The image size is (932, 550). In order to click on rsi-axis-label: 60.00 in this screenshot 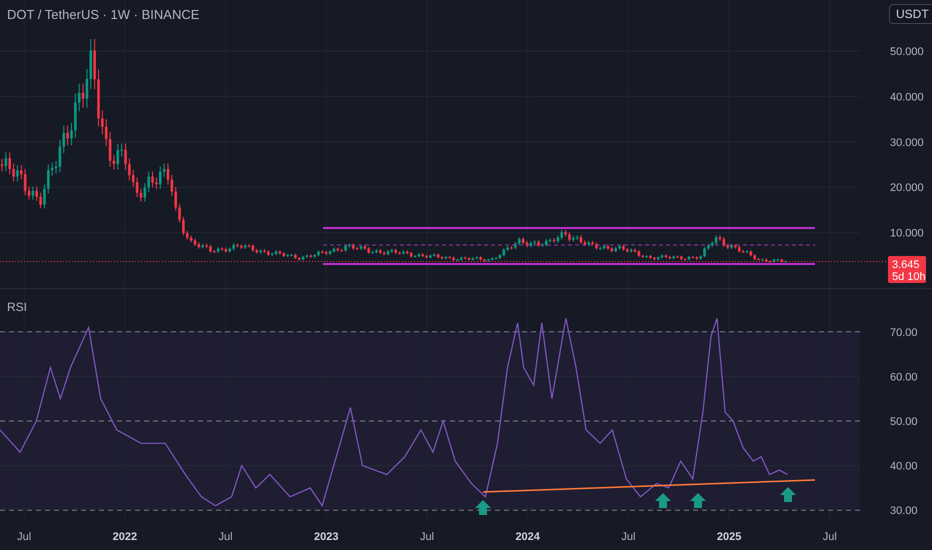, I will do `click(904, 377)`.